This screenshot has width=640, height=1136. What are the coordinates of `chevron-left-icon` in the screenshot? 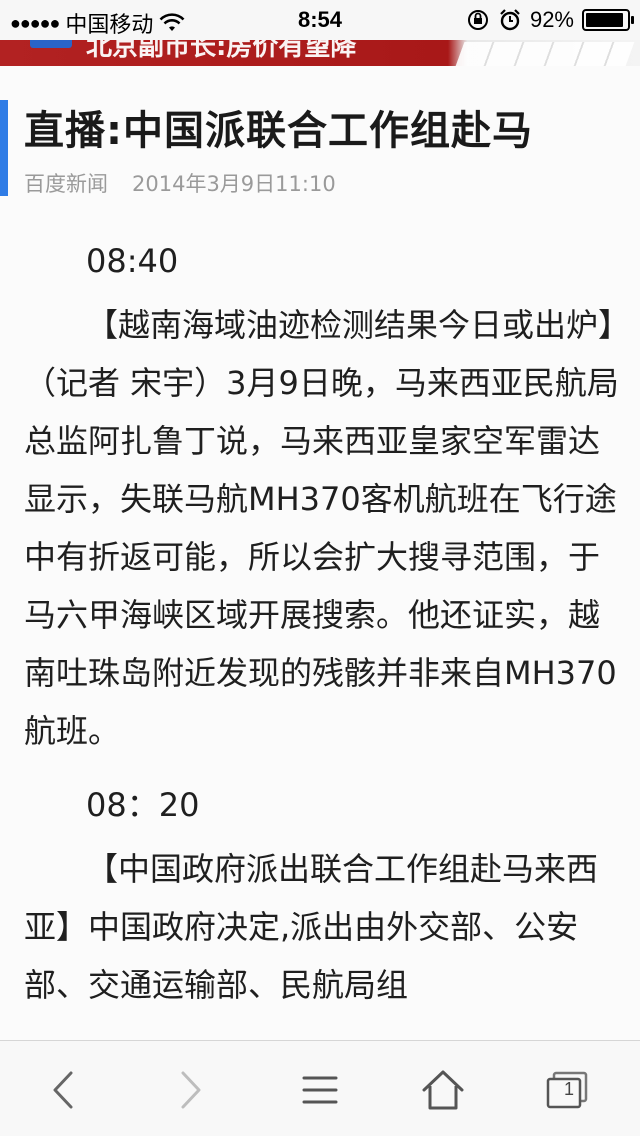 It's located at (63, 1090).